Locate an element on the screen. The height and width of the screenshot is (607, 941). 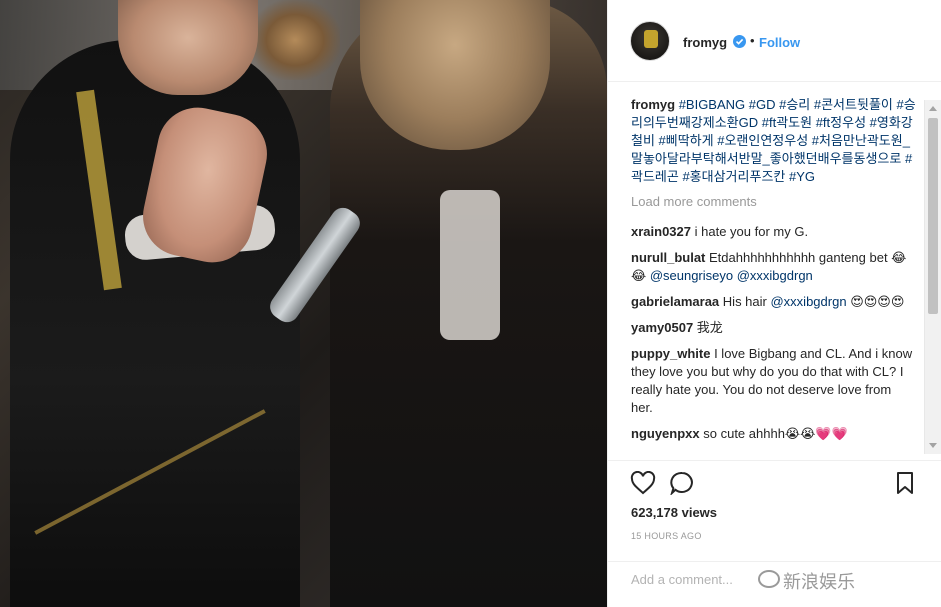
comment-username: yamy0507 is located at coordinates (662, 327).